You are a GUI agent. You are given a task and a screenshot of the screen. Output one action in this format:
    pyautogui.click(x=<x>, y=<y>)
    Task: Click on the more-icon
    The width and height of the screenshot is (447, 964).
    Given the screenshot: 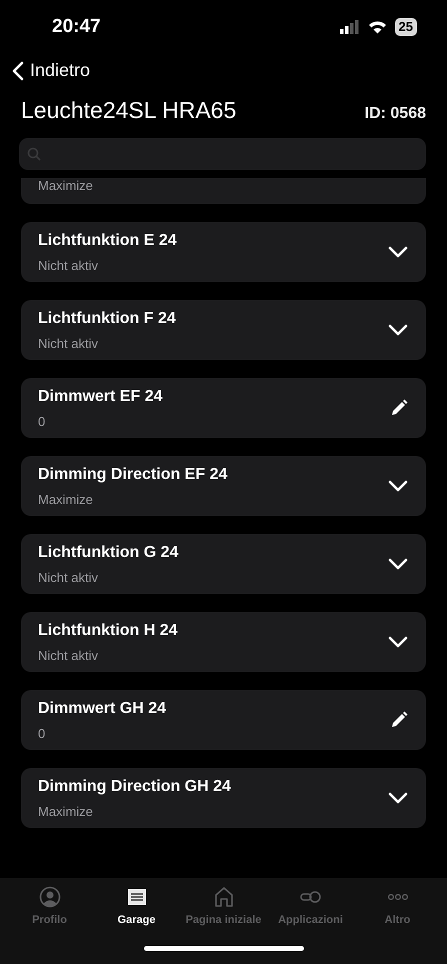 What is the action you would take?
    pyautogui.click(x=397, y=897)
    